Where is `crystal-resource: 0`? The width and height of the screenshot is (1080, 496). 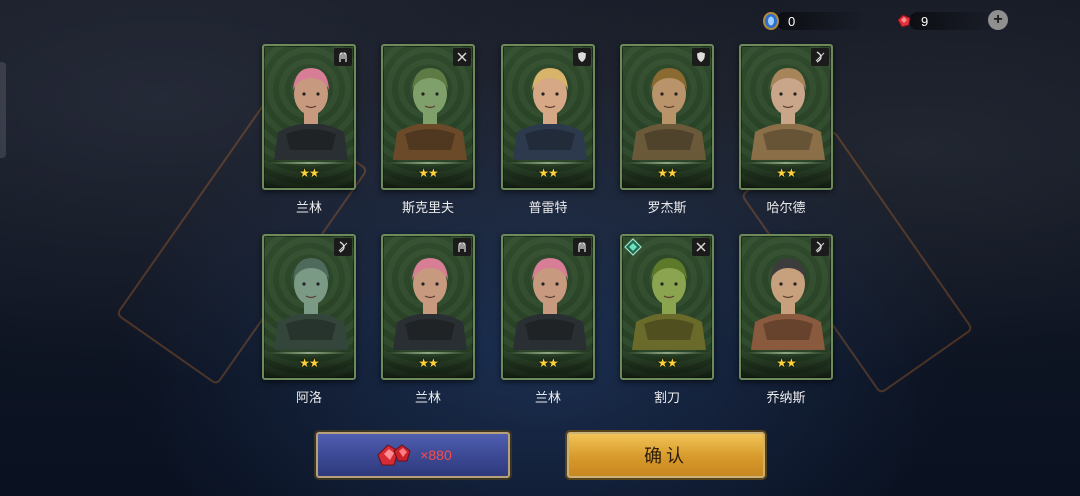
crystal-resource: 0 is located at coordinates (814, 21).